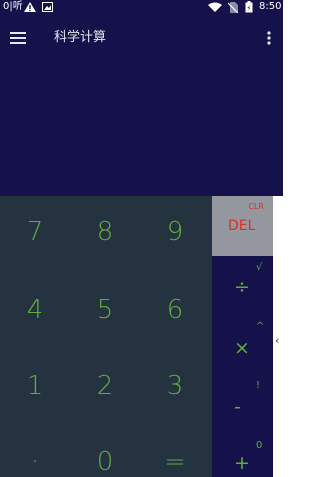 The height and width of the screenshot is (477, 320). I want to click on wifi-icon, so click(215, 7).